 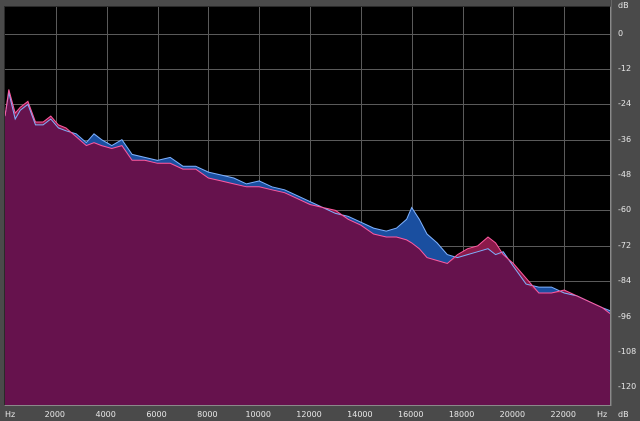 I want to click on x-unit-label-left: Hz, so click(x=10, y=414).